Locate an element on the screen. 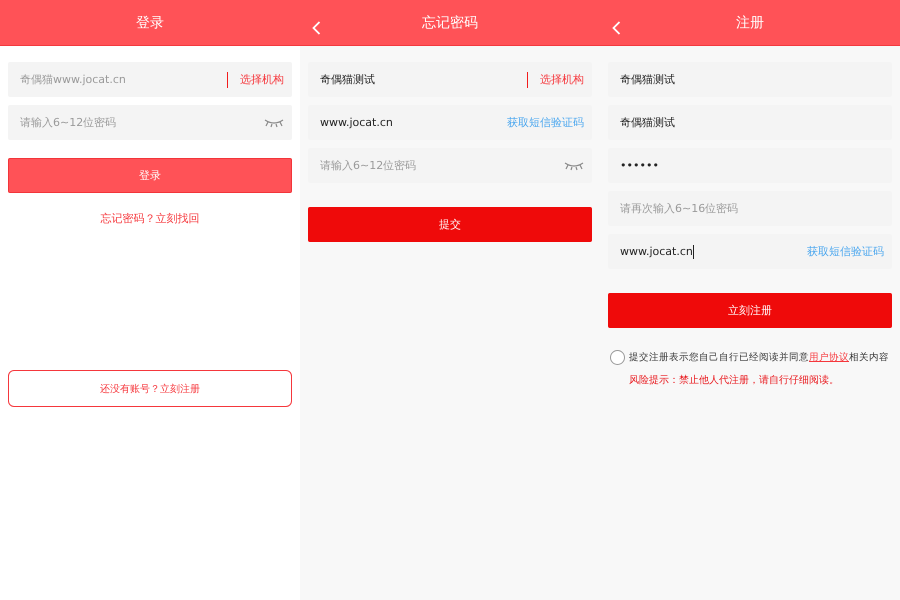 This screenshot has height=600, width=900. input-field: 请再次输入6~16位密码 is located at coordinates (750, 208).